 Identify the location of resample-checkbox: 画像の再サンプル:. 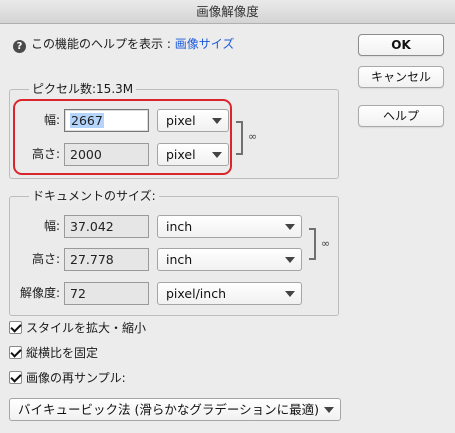
(67, 378).